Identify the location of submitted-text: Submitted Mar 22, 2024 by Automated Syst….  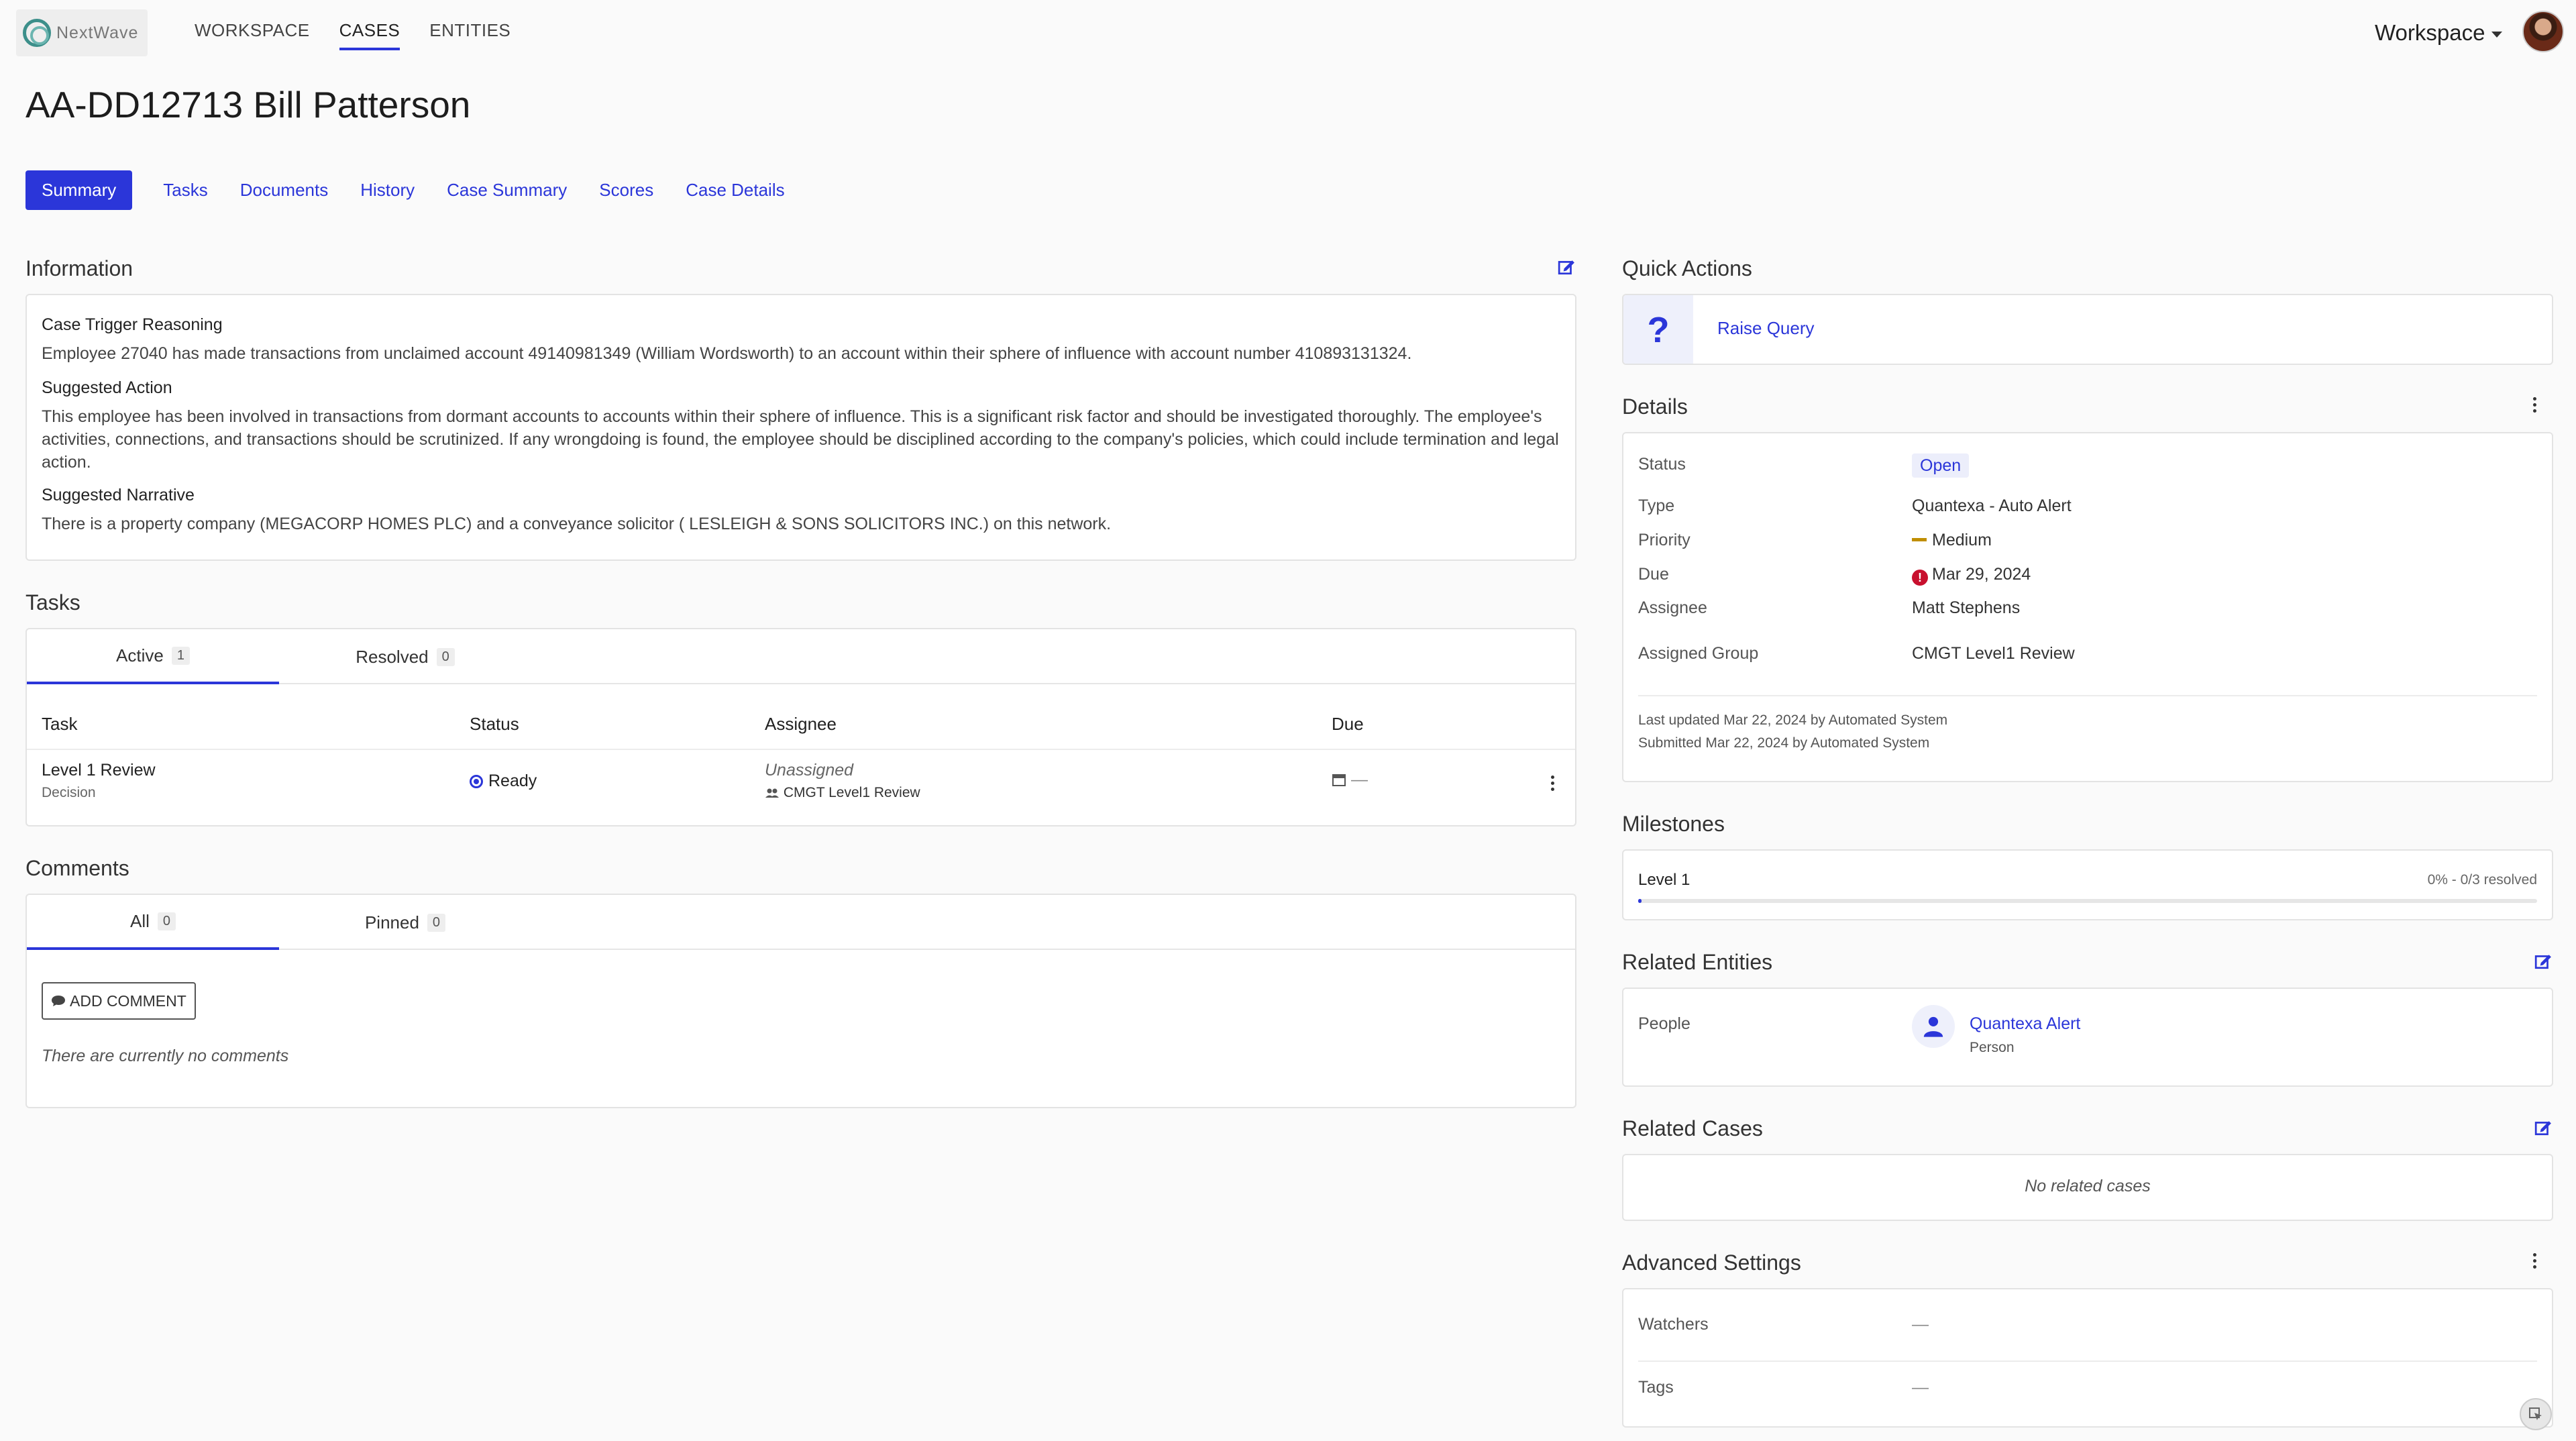
(1784, 743).